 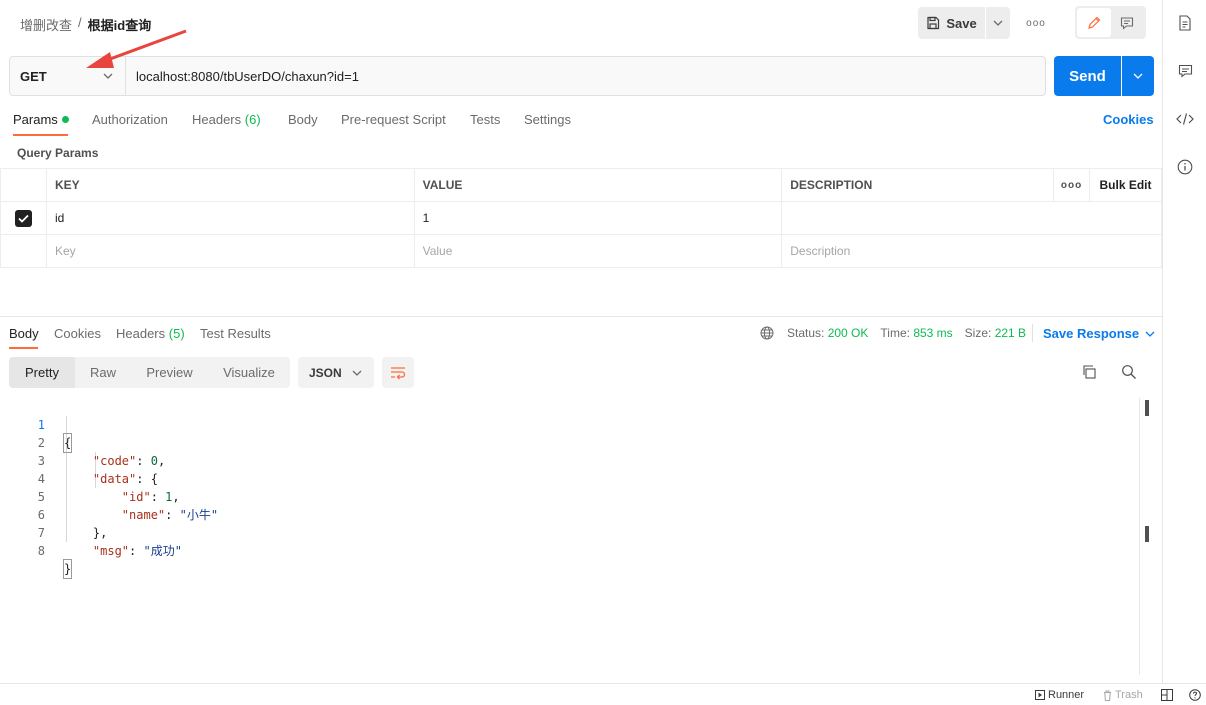 I want to click on help-button, so click(x=1195, y=695).